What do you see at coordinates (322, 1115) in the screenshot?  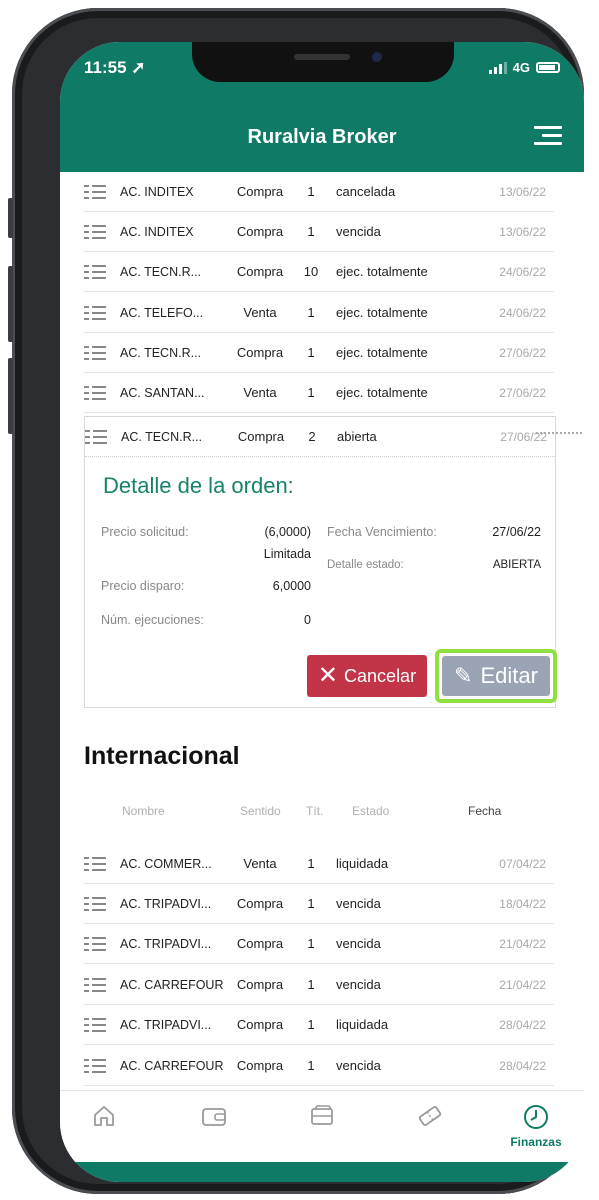 I see `card-icon` at bounding box center [322, 1115].